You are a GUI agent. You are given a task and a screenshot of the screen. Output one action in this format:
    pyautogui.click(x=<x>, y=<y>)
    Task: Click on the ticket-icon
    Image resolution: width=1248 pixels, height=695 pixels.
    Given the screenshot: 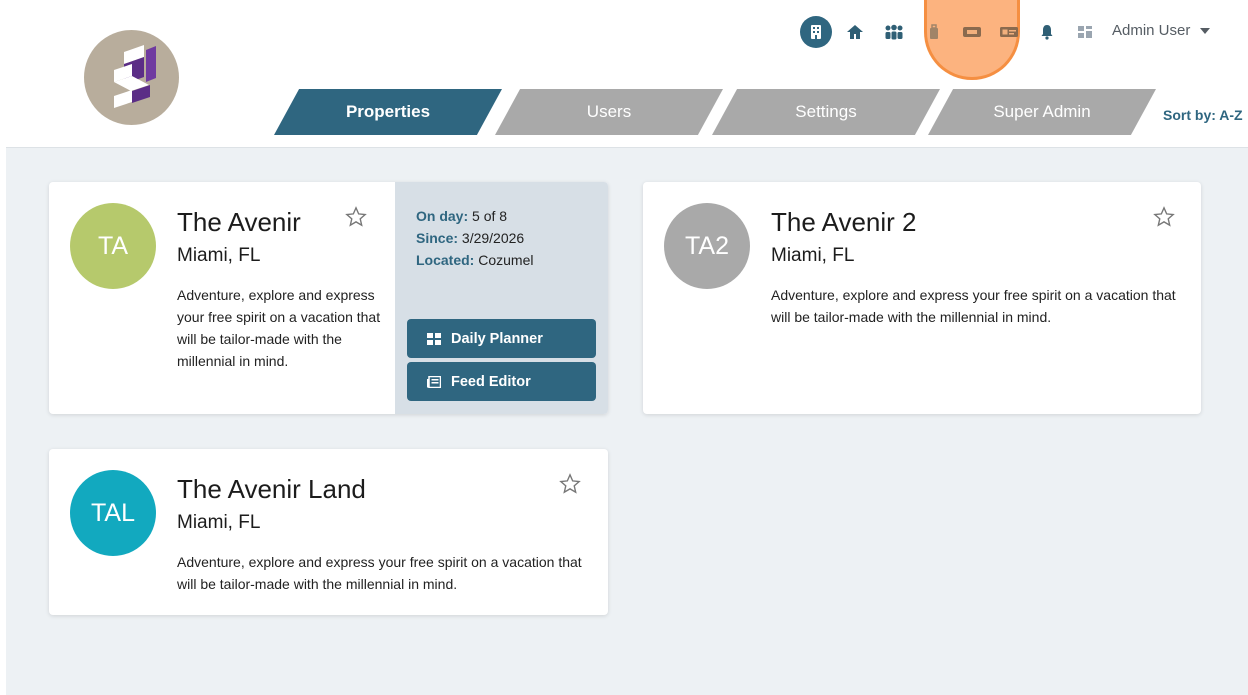 What is the action you would take?
    pyautogui.click(x=972, y=32)
    